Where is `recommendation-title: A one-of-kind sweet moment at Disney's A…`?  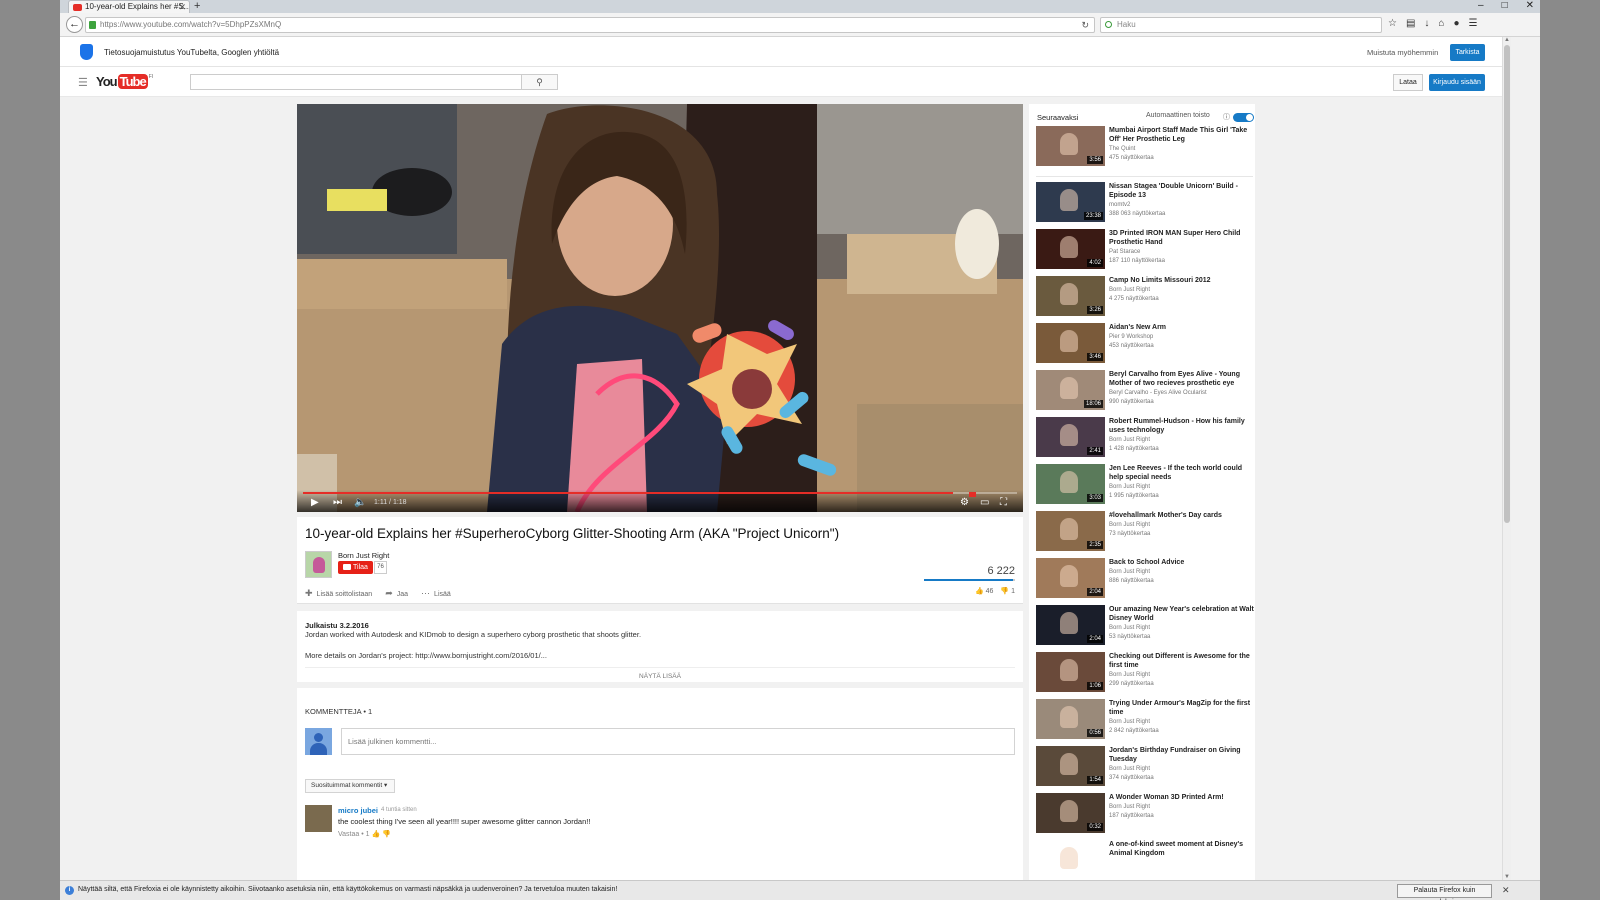
recommendation-title: A one-of-kind sweet moment at Disney's A… is located at coordinates (1182, 849).